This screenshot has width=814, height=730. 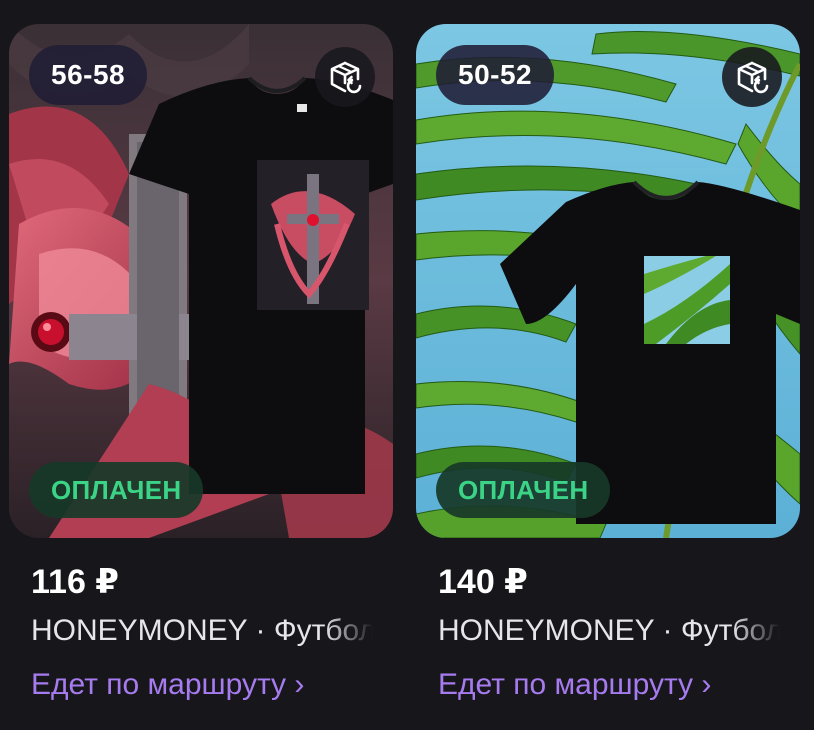 What do you see at coordinates (75, 582) in the screenshot?
I see `price: 116 ₽` at bounding box center [75, 582].